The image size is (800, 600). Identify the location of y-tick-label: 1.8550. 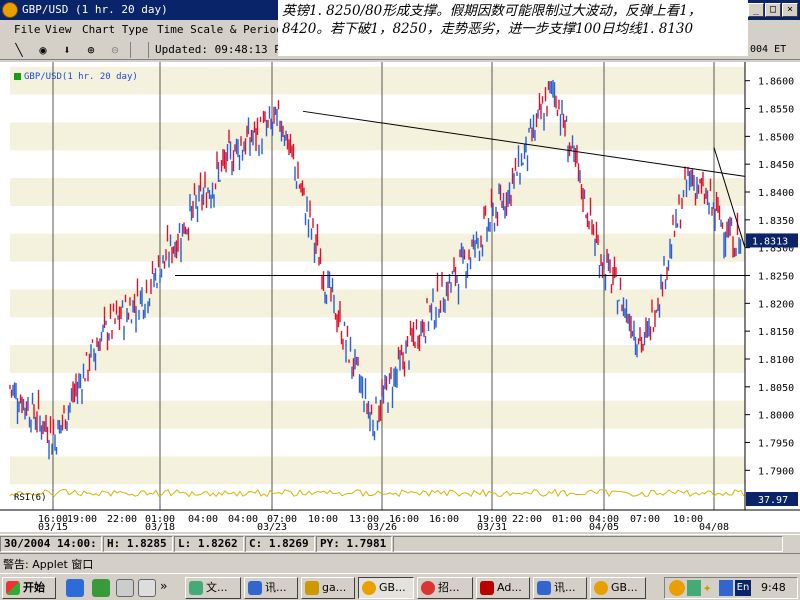
(776, 110).